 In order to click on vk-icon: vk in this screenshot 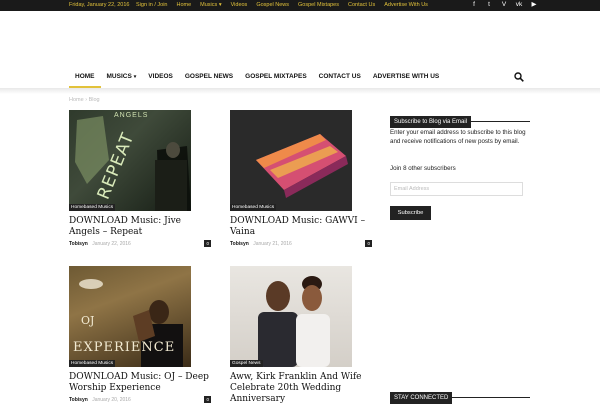, I will do `click(519, 5)`.